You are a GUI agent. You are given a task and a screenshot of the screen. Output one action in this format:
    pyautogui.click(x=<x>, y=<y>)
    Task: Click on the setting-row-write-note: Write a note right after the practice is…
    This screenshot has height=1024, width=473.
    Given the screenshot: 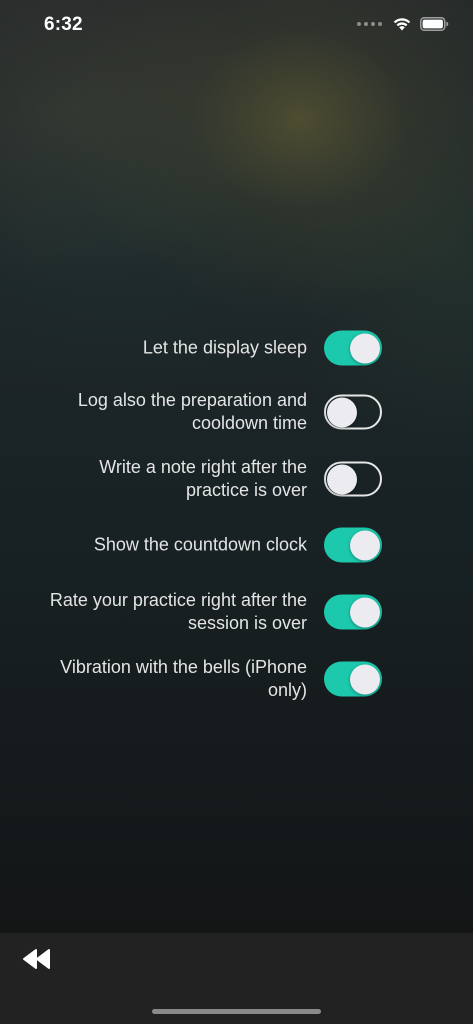 What is the action you would take?
    pyautogui.click(x=236, y=479)
    